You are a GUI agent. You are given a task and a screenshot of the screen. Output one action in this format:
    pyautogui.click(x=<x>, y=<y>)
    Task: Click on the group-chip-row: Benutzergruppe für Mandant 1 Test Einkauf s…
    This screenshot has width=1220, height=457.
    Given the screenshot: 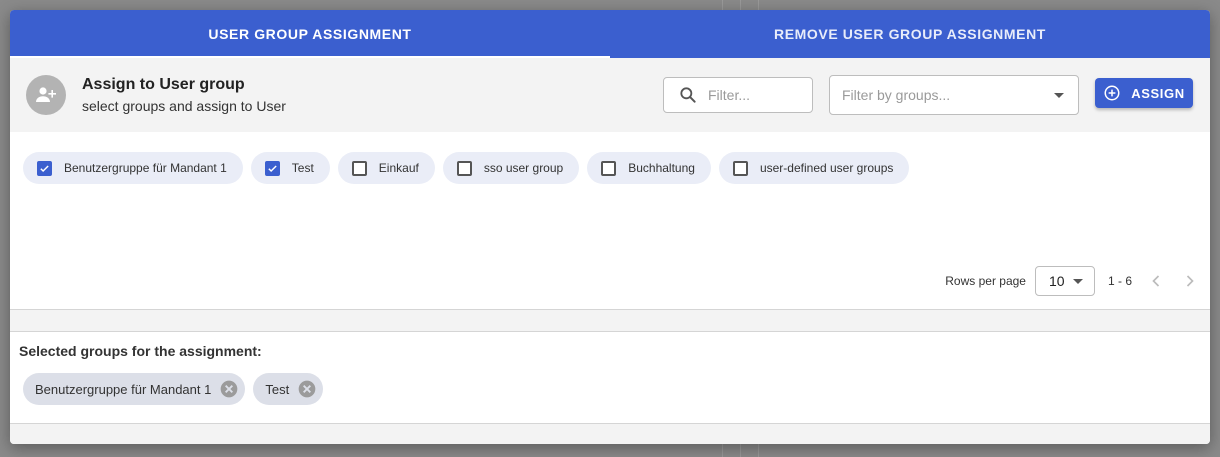 What is the action you would take?
    pyautogui.click(x=466, y=168)
    